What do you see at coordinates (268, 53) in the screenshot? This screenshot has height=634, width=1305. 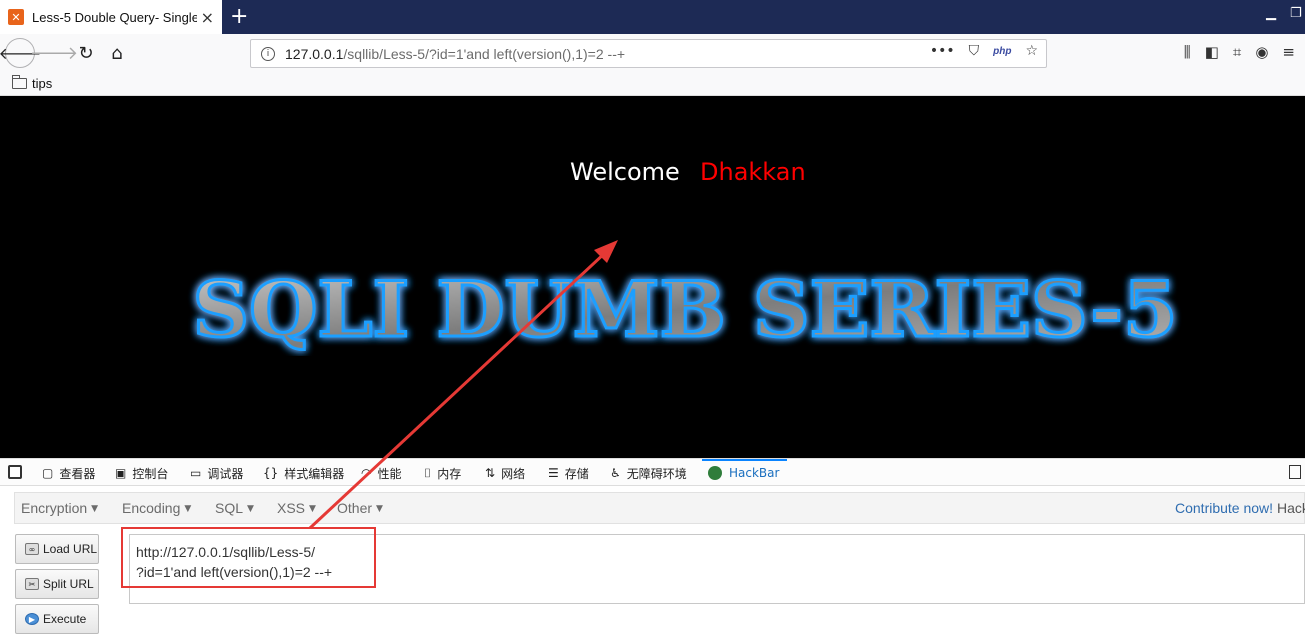 I see `site-info-icon: i` at bounding box center [268, 53].